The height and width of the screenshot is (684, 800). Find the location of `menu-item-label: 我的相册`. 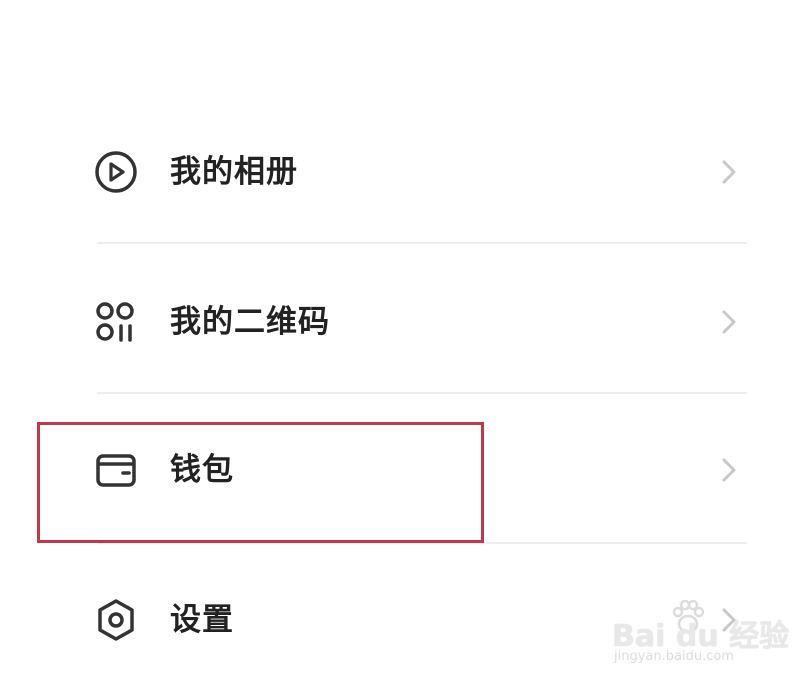

menu-item-label: 我的相册 is located at coordinates (234, 172).